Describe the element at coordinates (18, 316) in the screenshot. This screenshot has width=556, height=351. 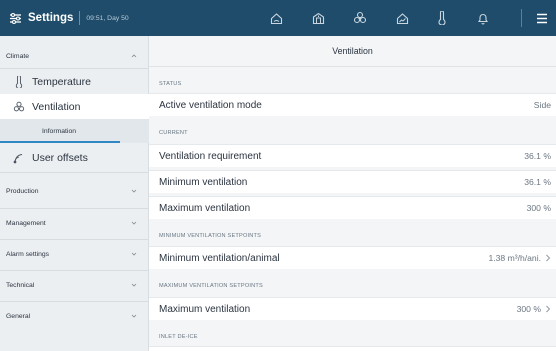
I see `sidebar-group-label: General` at that location.